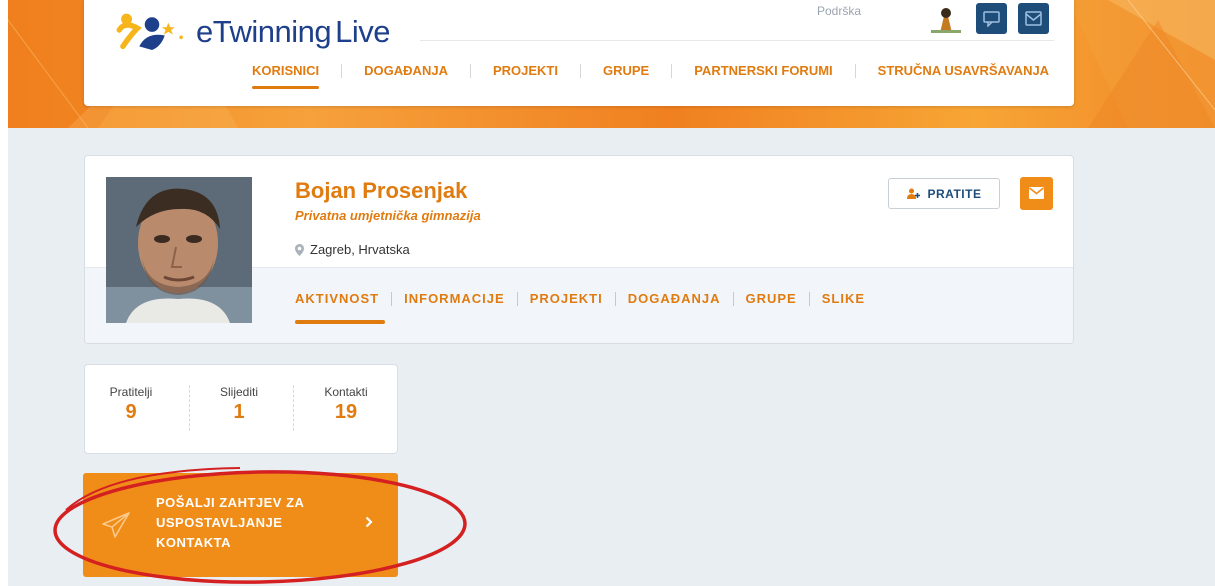  I want to click on logo-twinning: Twinning, so click(272, 31).